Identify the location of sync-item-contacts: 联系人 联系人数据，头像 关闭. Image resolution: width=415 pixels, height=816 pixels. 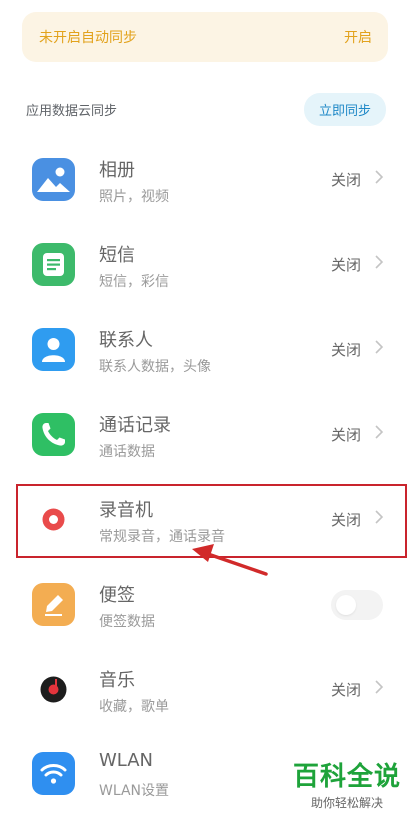
(207, 349).